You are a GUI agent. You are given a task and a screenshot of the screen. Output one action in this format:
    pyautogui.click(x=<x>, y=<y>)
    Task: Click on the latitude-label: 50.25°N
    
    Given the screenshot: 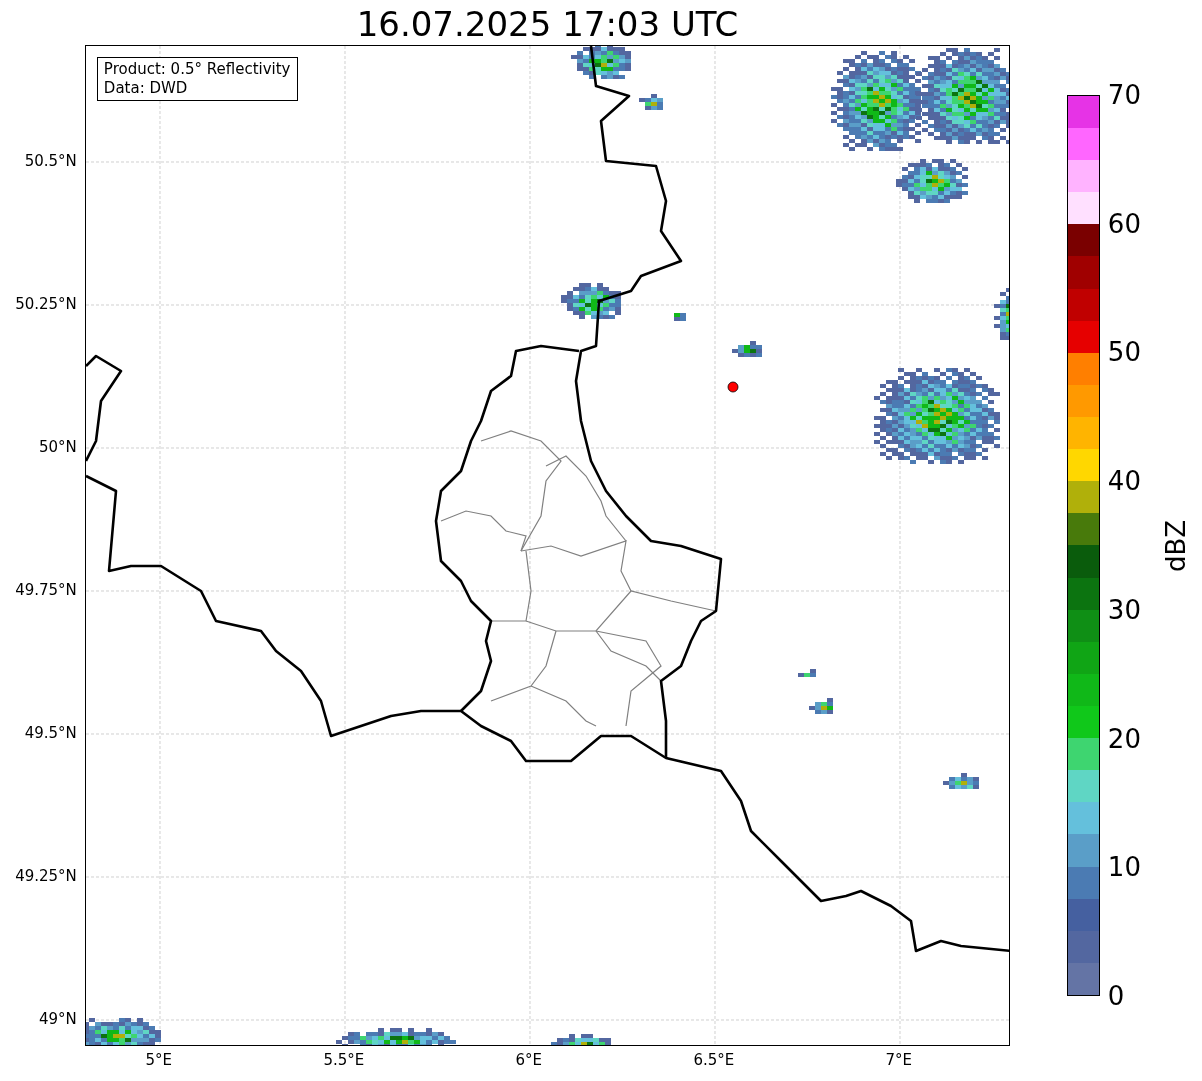 What is the action you would take?
    pyautogui.click(x=46, y=304)
    